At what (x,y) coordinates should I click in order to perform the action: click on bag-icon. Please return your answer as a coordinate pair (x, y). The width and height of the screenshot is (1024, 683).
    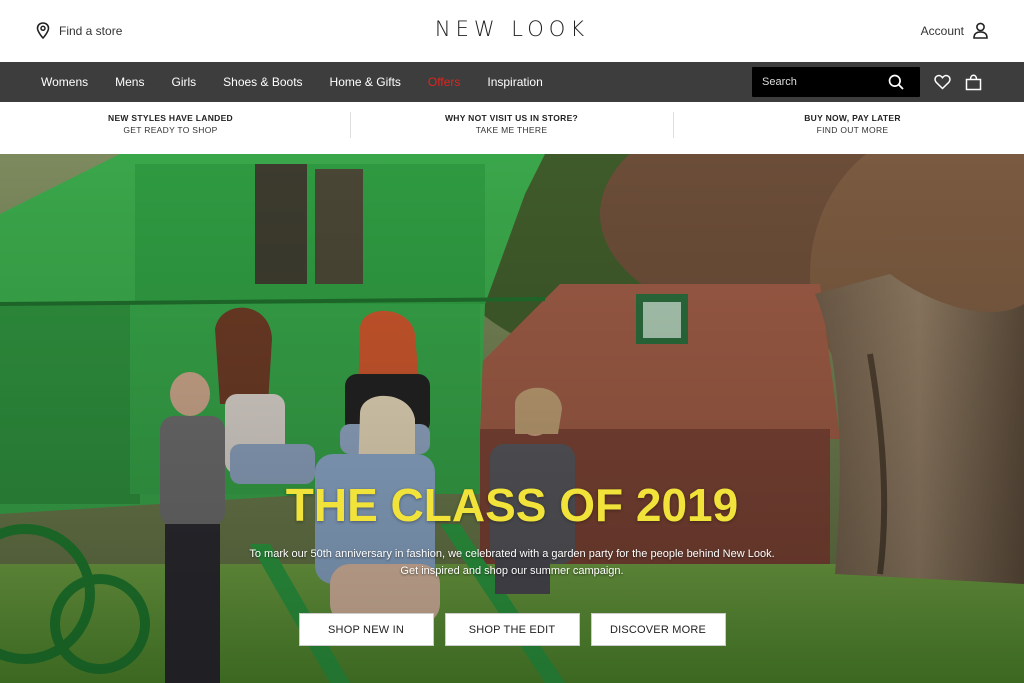
    Looking at the image, I should click on (973, 82).